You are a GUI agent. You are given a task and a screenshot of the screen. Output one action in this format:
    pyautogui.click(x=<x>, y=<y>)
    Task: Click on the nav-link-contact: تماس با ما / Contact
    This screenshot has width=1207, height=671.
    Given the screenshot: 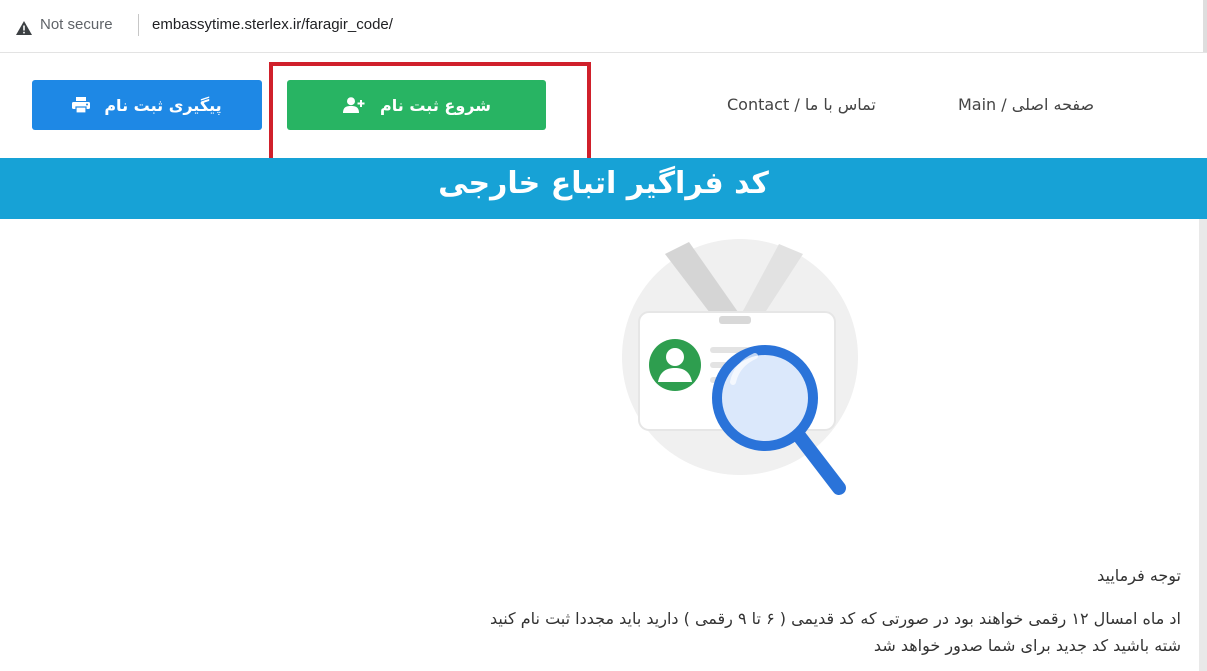 What is the action you would take?
    pyautogui.click(x=801, y=104)
    